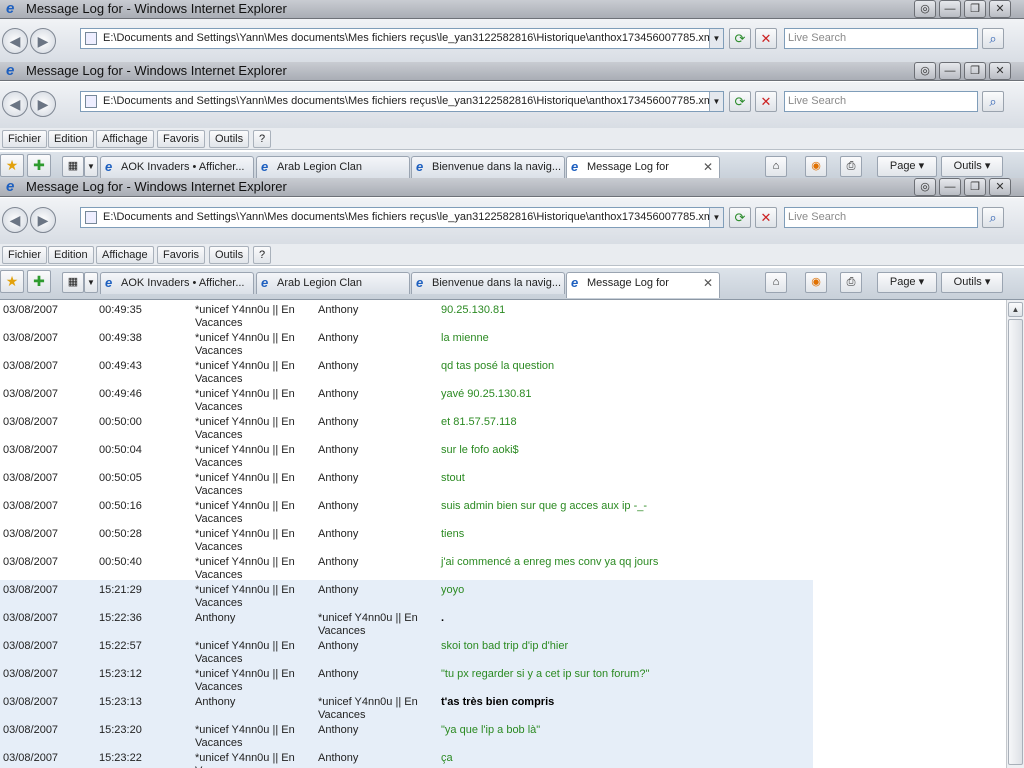  Describe the element at coordinates (215, 702) in the screenshot. I see `log-sender: Anthony` at that location.